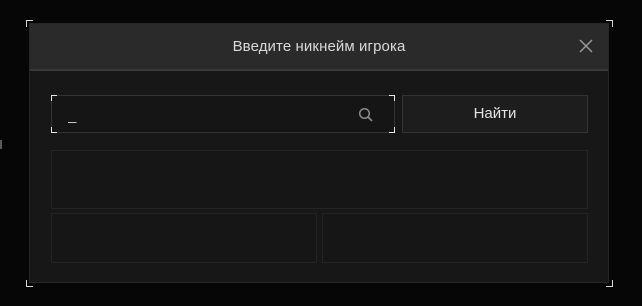  What do you see at coordinates (203, 115) in the screenshot?
I see `nickname-input` at bounding box center [203, 115].